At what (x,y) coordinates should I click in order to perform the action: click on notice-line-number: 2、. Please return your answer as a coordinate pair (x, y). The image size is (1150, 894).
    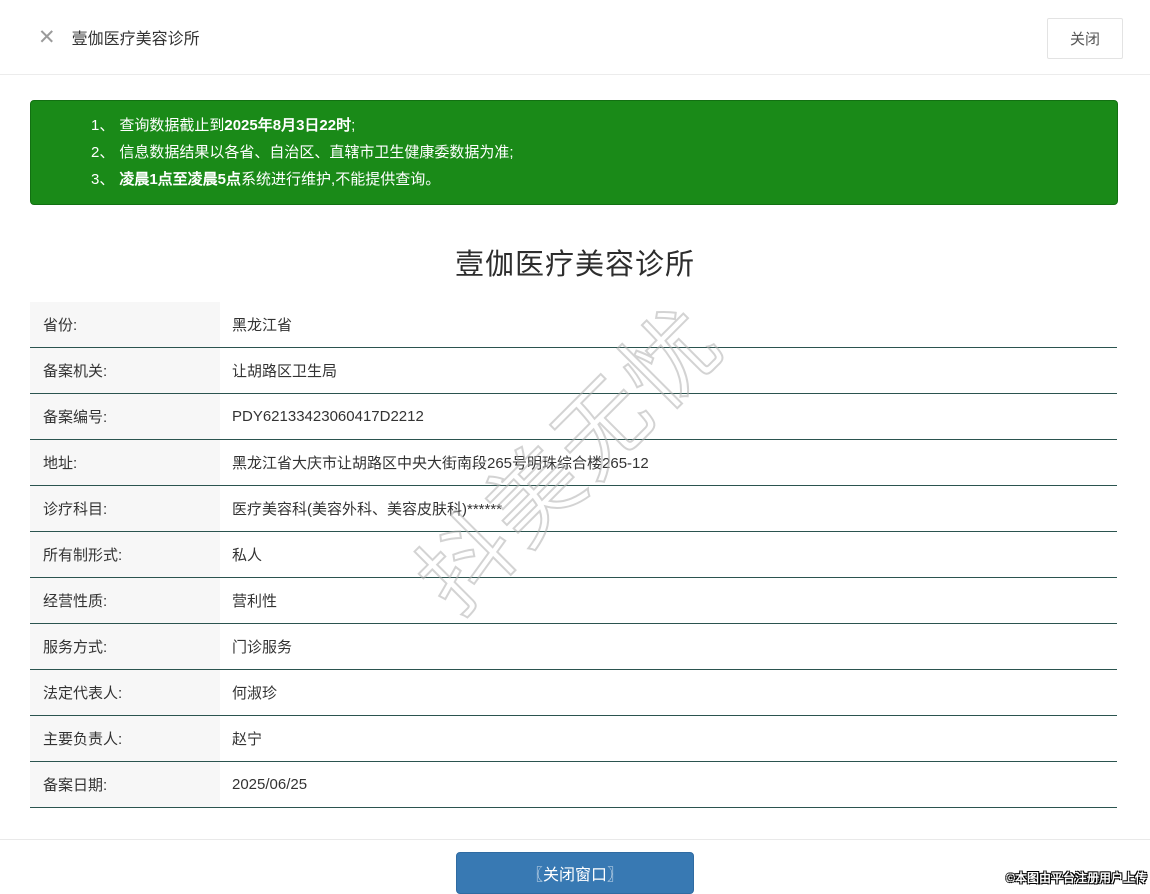
    Looking at the image, I should click on (103, 152).